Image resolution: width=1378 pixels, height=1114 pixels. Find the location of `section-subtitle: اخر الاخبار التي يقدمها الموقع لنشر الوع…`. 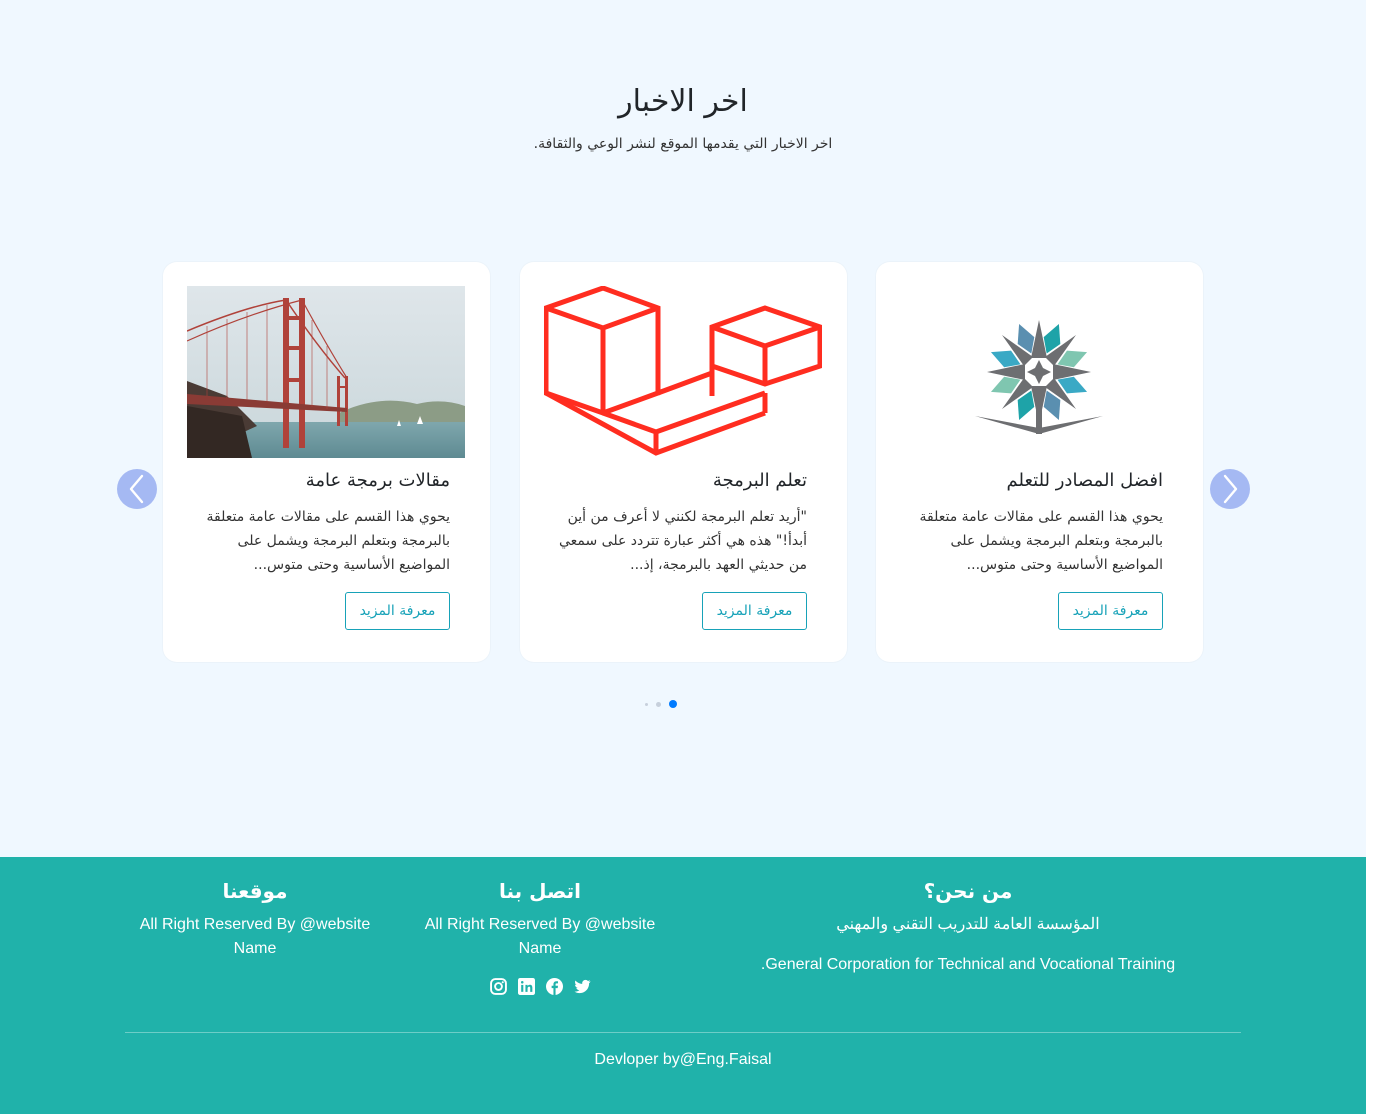

section-subtitle: اخر الاخبار التي يقدمها الموقع لنشر الوع… is located at coordinates (683, 144).